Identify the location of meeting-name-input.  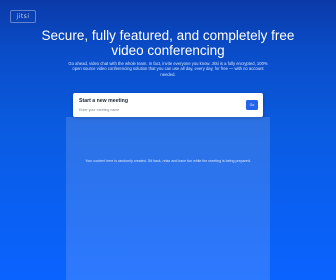
(154, 109).